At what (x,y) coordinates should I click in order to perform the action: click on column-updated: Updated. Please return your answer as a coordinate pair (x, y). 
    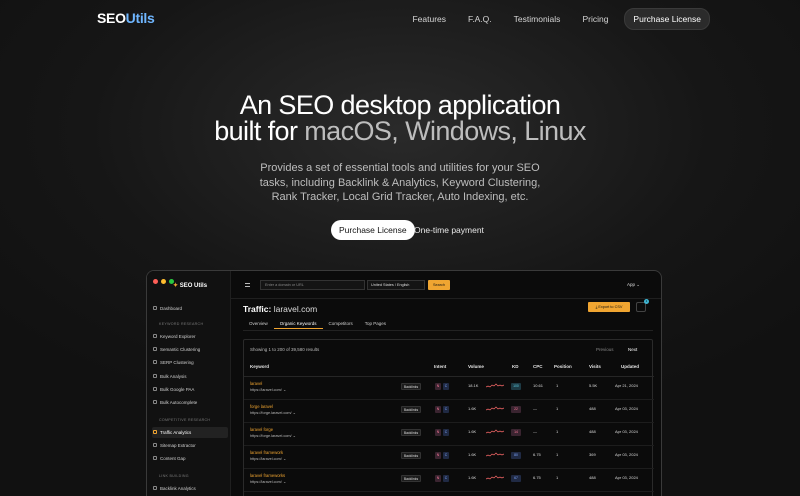
    Looking at the image, I should click on (630, 366).